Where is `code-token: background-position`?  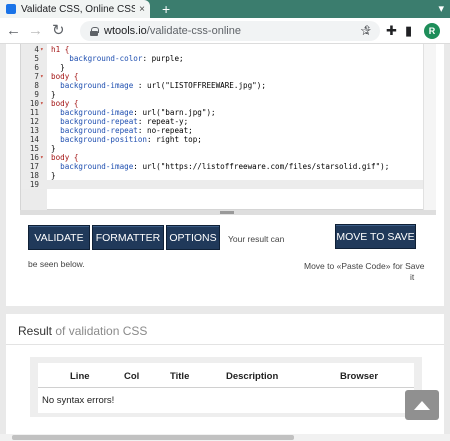
code-token: background-position is located at coordinates (99, 139).